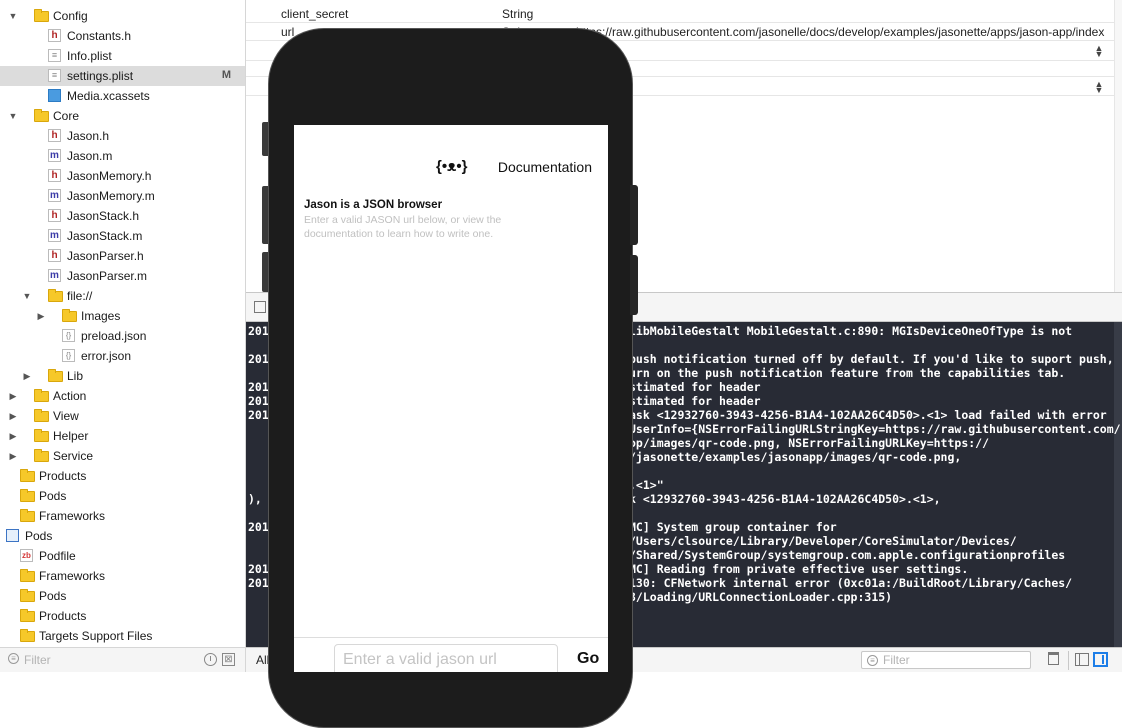  Describe the element at coordinates (122, 156) in the screenshot. I see `navigator-row: m Jason.m` at that location.